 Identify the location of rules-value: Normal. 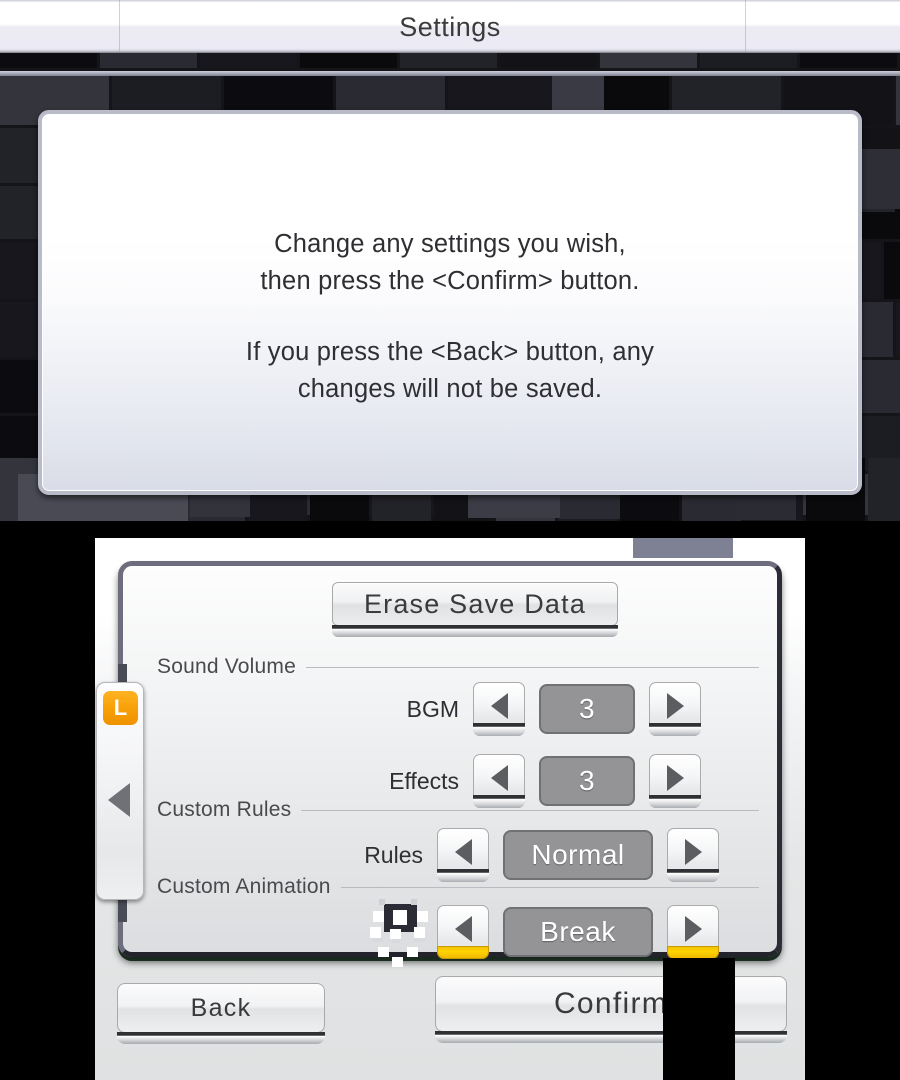
(578, 855).